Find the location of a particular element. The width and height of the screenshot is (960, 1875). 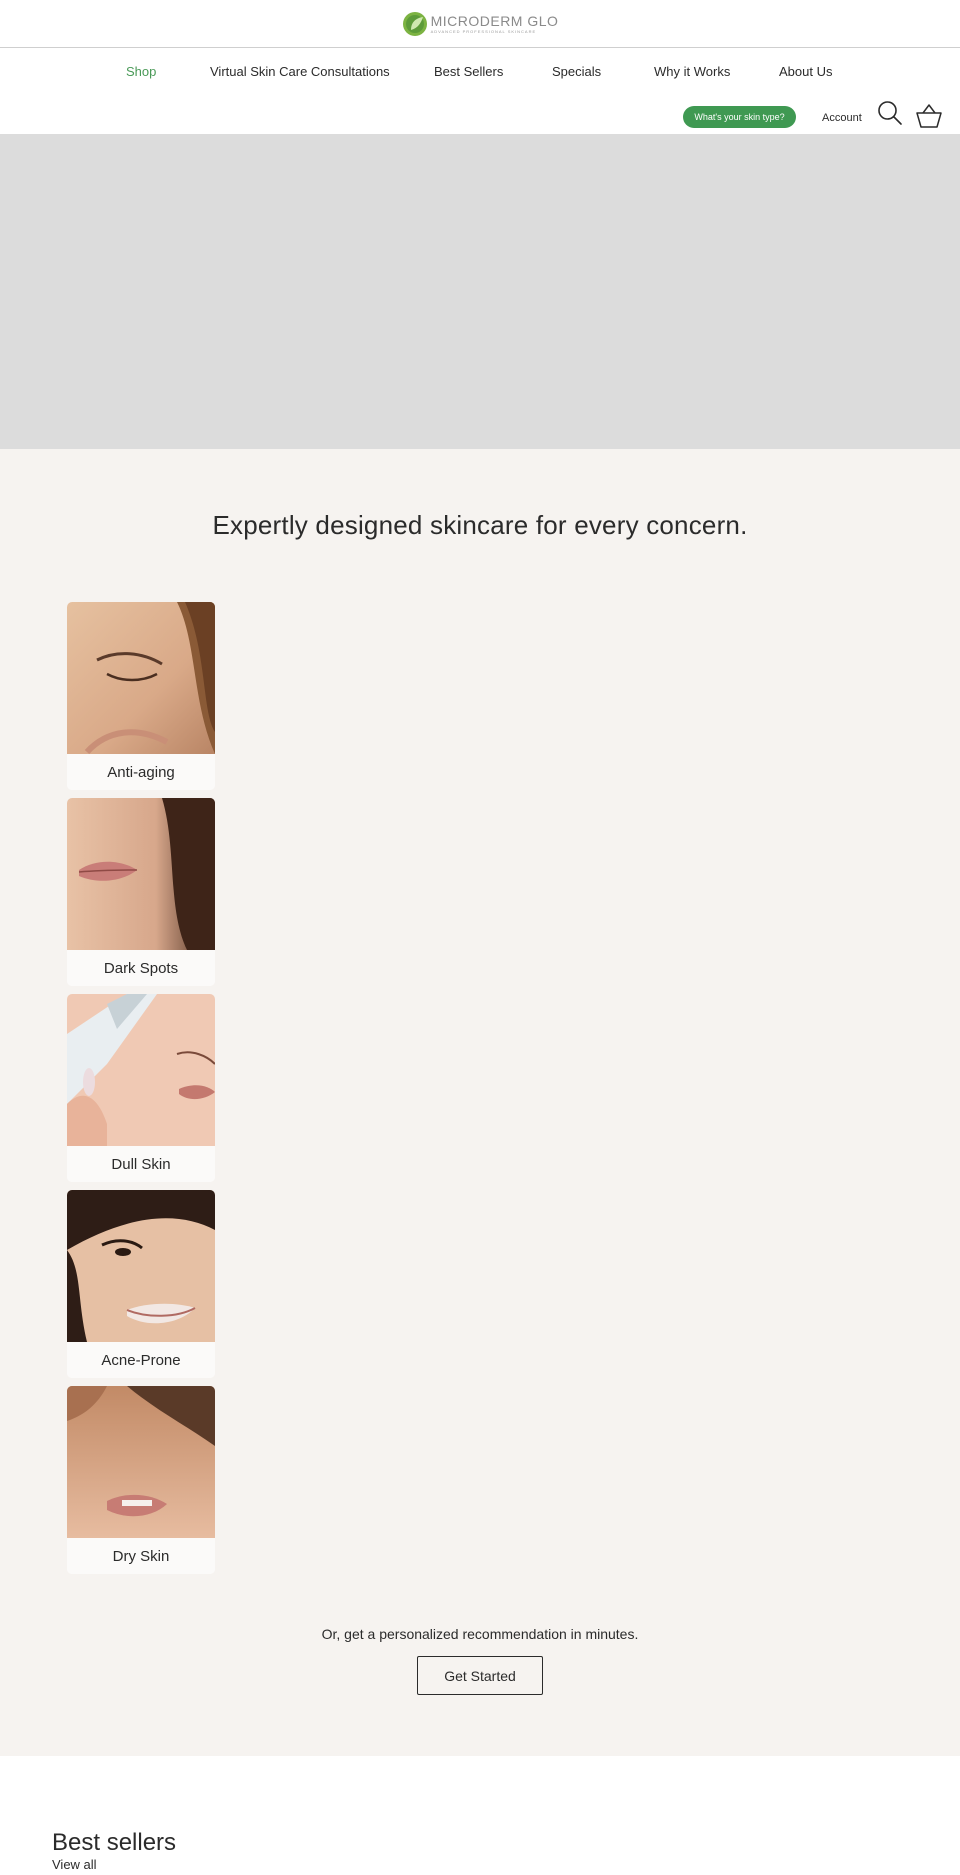

leaf-logo-icon is located at coordinates (414, 23).